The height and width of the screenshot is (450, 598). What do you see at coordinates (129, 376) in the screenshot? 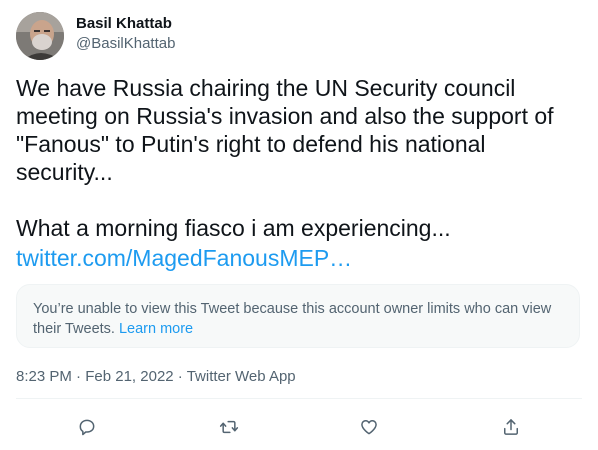
I see `tweet-date: Feb 21, 2022` at bounding box center [129, 376].